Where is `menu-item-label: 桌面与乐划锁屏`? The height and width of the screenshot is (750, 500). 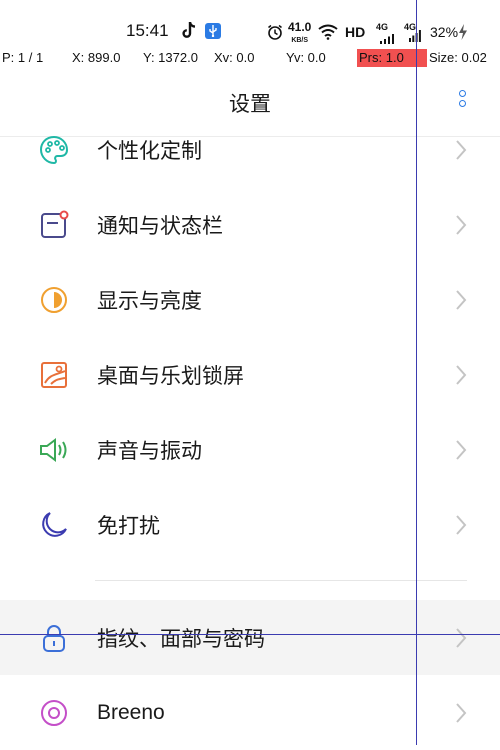
menu-item-label: 桌面与乐划锁屏 is located at coordinates (170, 375).